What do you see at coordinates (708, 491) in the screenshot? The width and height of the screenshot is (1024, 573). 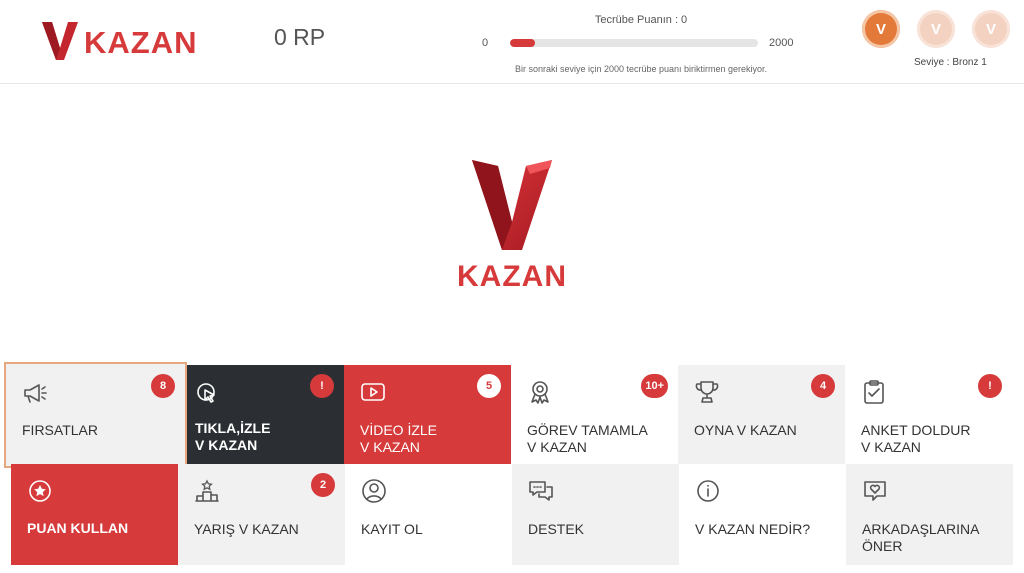 I see `info-icon` at bounding box center [708, 491].